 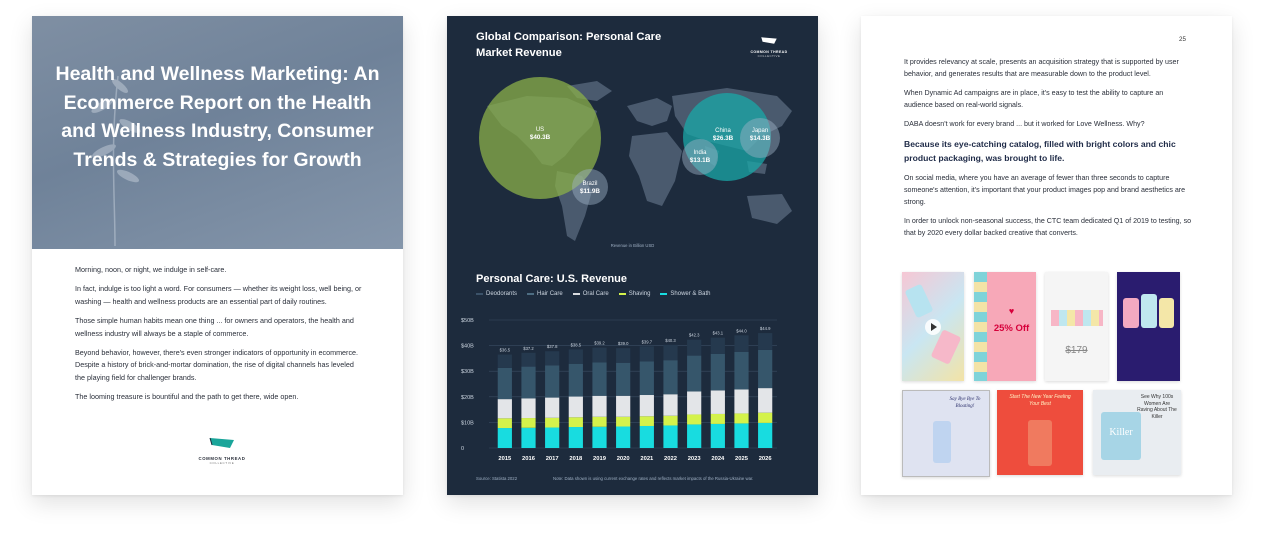 I want to click on ad-tile-bloating: Say Bye Bye To Bloating!, so click(x=946, y=433).